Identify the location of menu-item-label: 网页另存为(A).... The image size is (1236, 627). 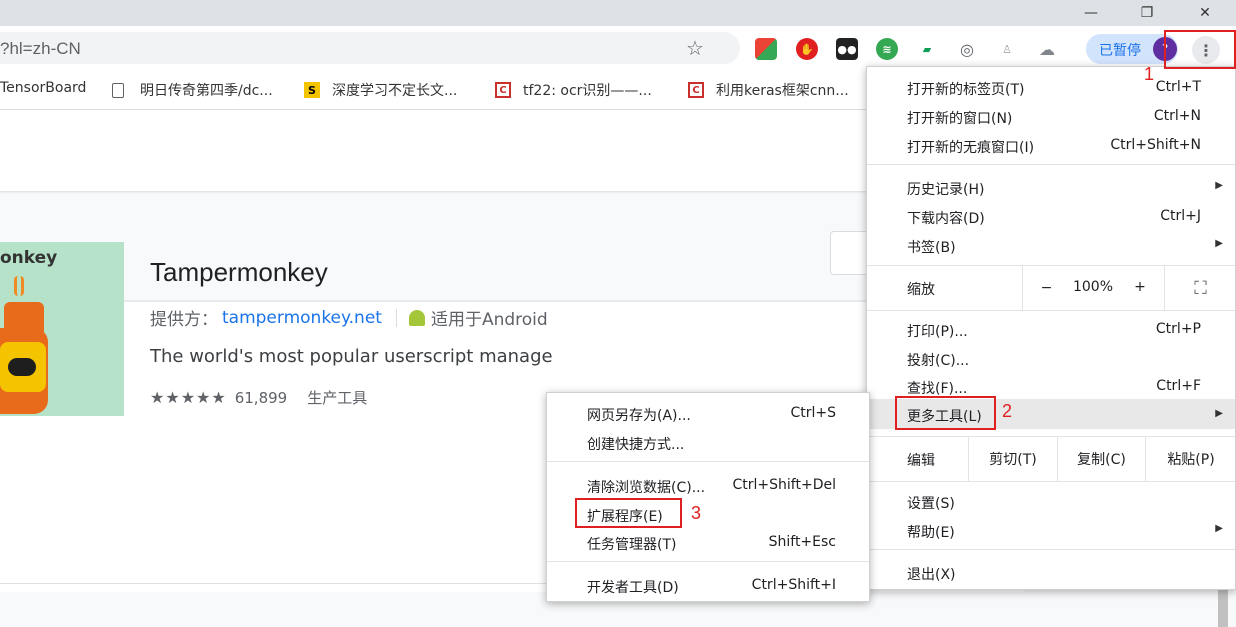
(639, 416).